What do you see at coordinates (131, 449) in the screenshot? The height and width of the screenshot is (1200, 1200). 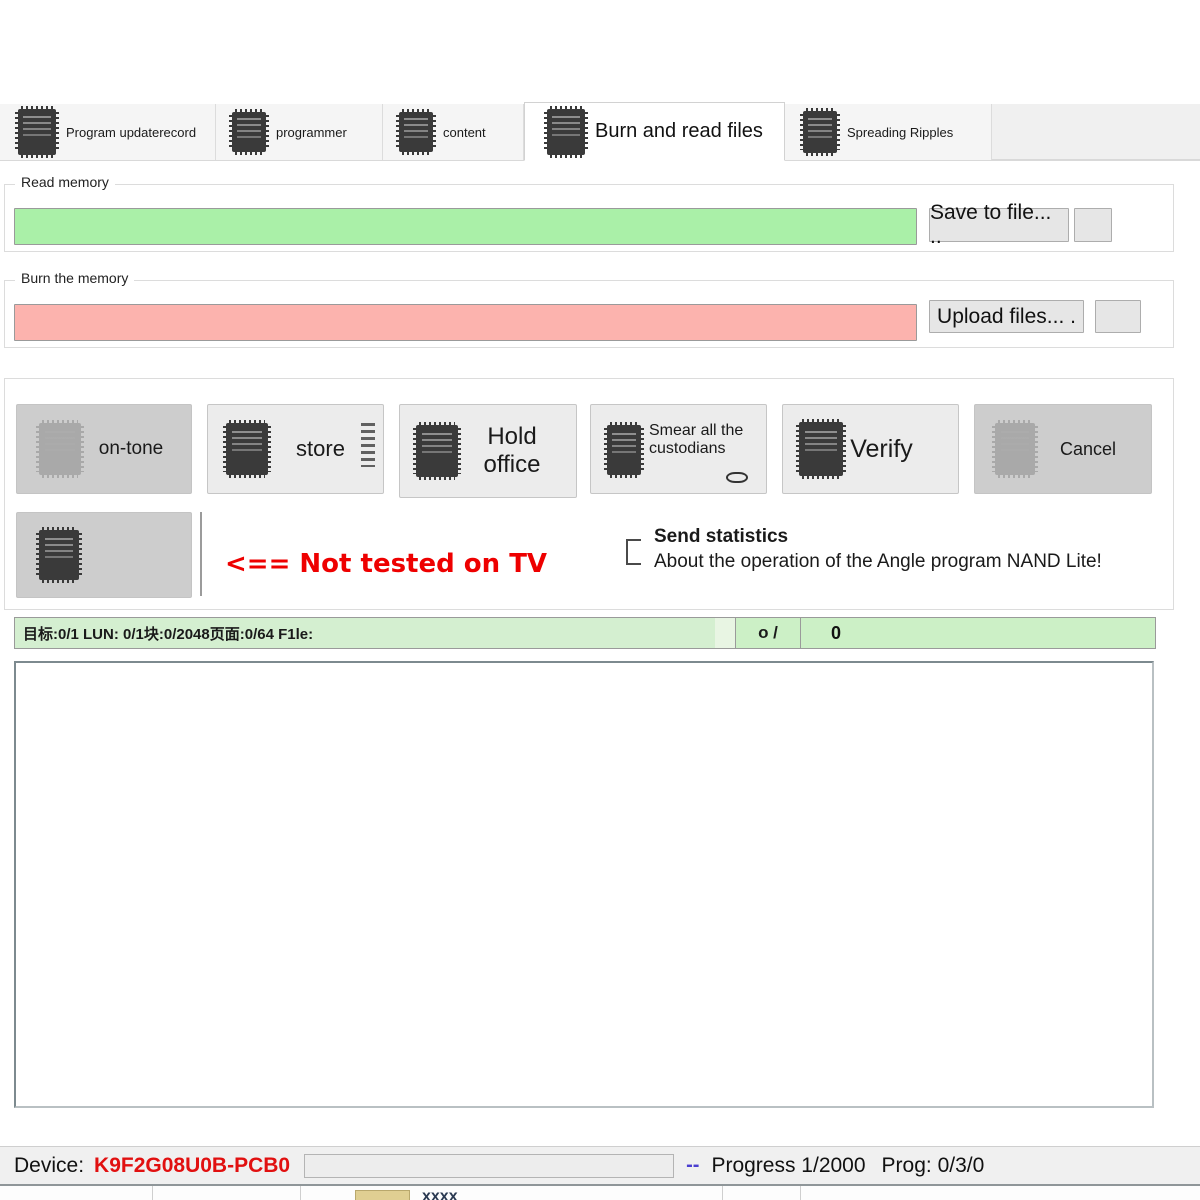 I see `action-label: on-tone` at bounding box center [131, 449].